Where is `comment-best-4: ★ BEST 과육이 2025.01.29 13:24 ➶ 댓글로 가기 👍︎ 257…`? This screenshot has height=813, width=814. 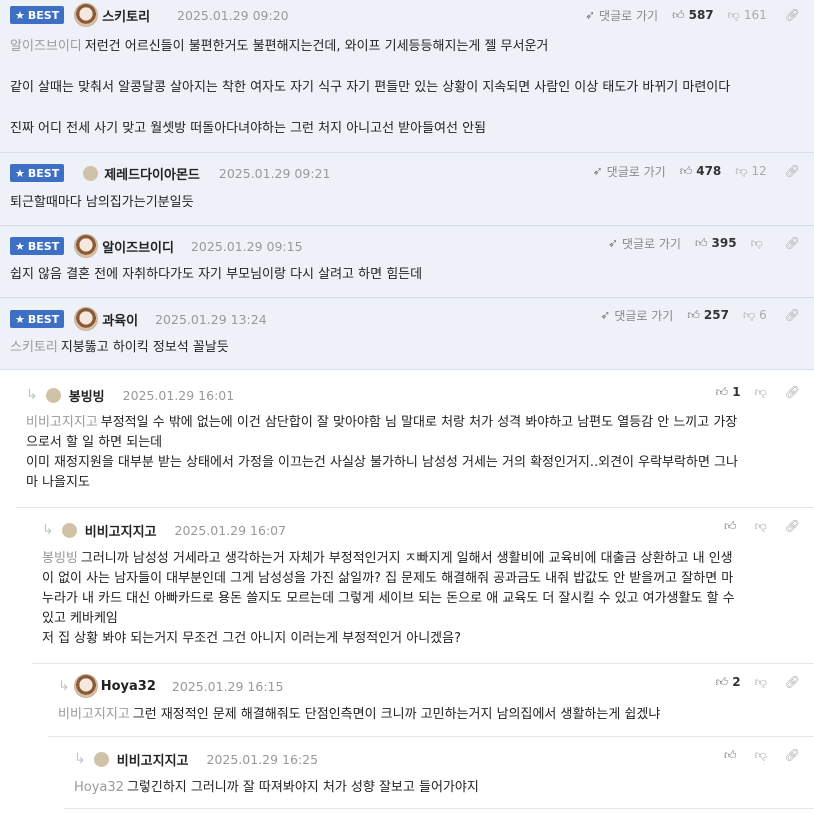 comment-best-4: ★ BEST 과육이 2025.01.29 13:24 ➶ 댓글로 가기 👍︎ 257… is located at coordinates (407, 334).